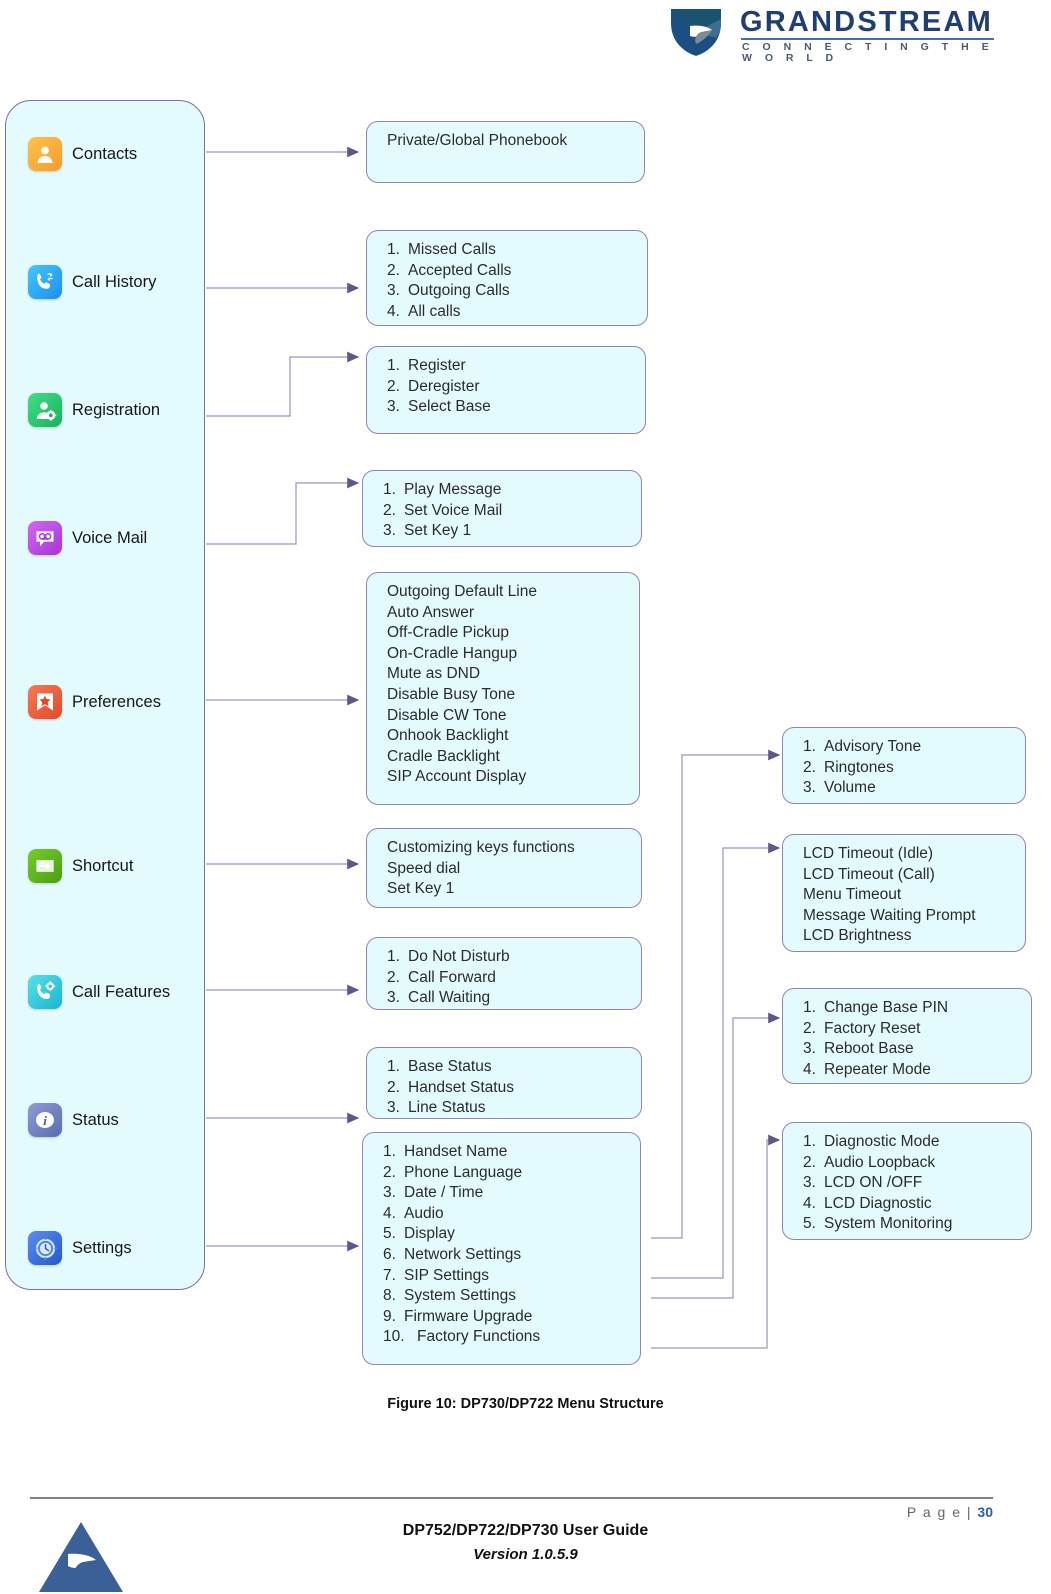 The height and width of the screenshot is (1594, 1051). What do you see at coordinates (94, 410) in the screenshot?
I see `menu-item-registration: Registration` at bounding box center [94, 410].